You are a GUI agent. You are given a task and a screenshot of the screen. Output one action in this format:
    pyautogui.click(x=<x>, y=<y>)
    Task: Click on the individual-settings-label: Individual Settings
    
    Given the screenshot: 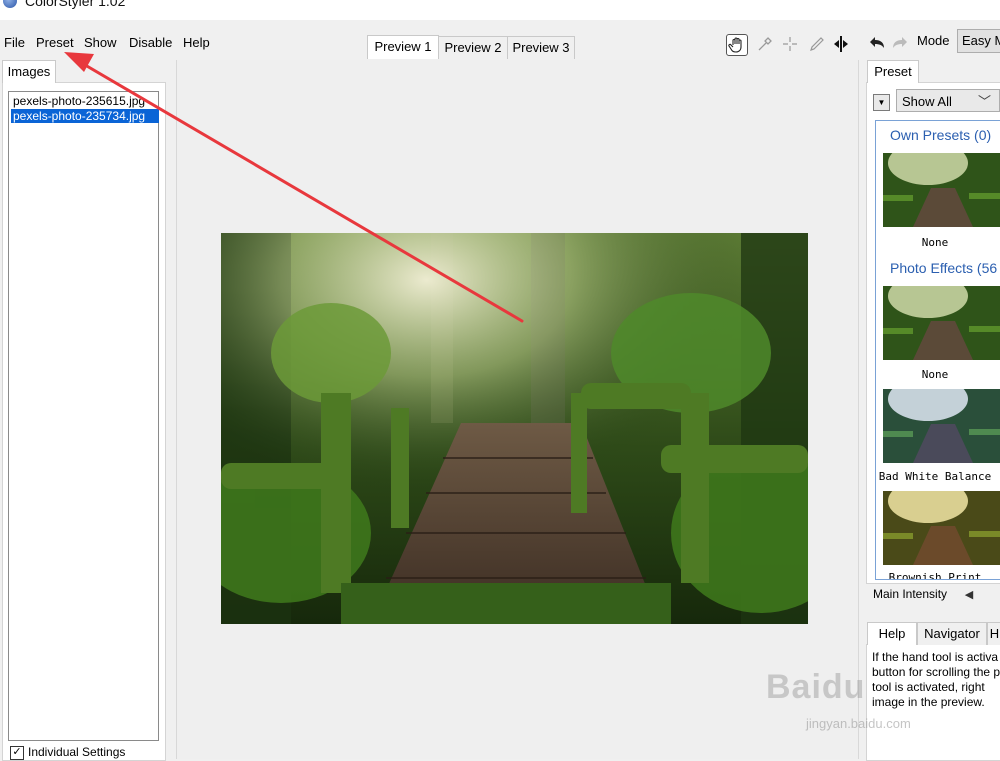 What is the action you would take?
    pyautogui.click(x=77, y=752)
    